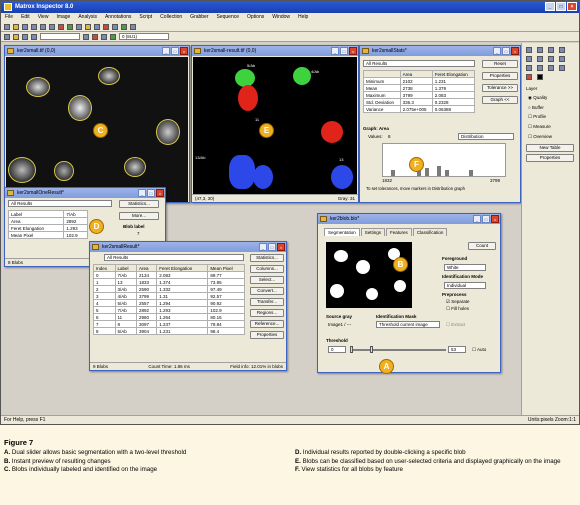 Image resolution: width=580 pixels, height=505 pixels. Describe the element at coordinates (371, 349) in the screenshot. I see `threshold-high-thumb` at that location.